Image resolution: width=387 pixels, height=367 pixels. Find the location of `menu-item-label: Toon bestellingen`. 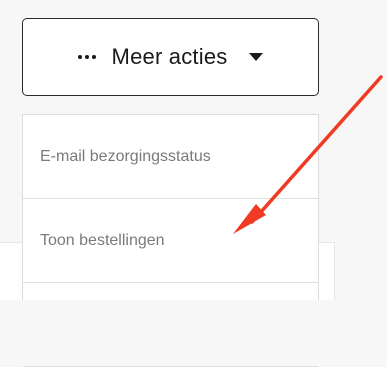

menu-item-label: Toon bestellingen is located at coordinates (102, 240).